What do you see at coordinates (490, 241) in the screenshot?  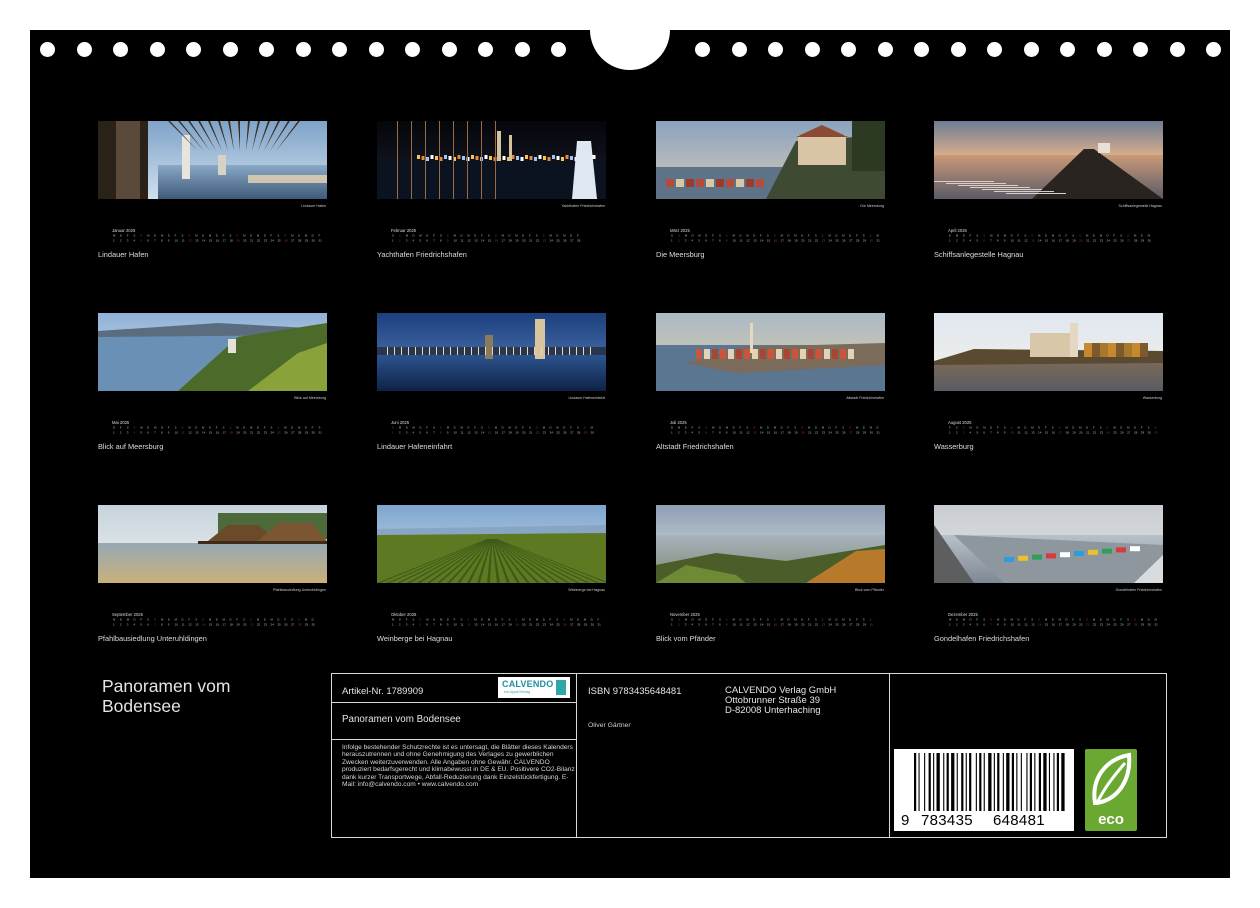 I see `day-number: 15` at bounding box center [490, 241].